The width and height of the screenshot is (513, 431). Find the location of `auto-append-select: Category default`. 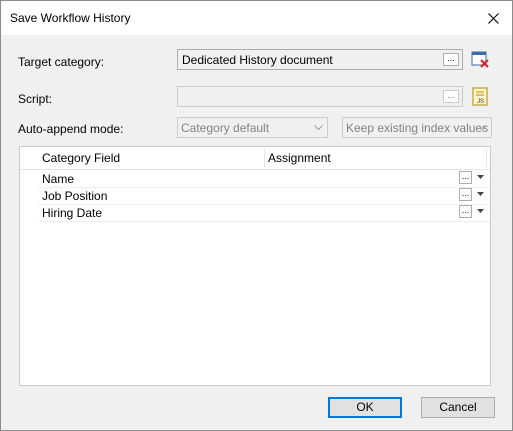

auto-append-select: Category default is located at coordinates (252, 127).